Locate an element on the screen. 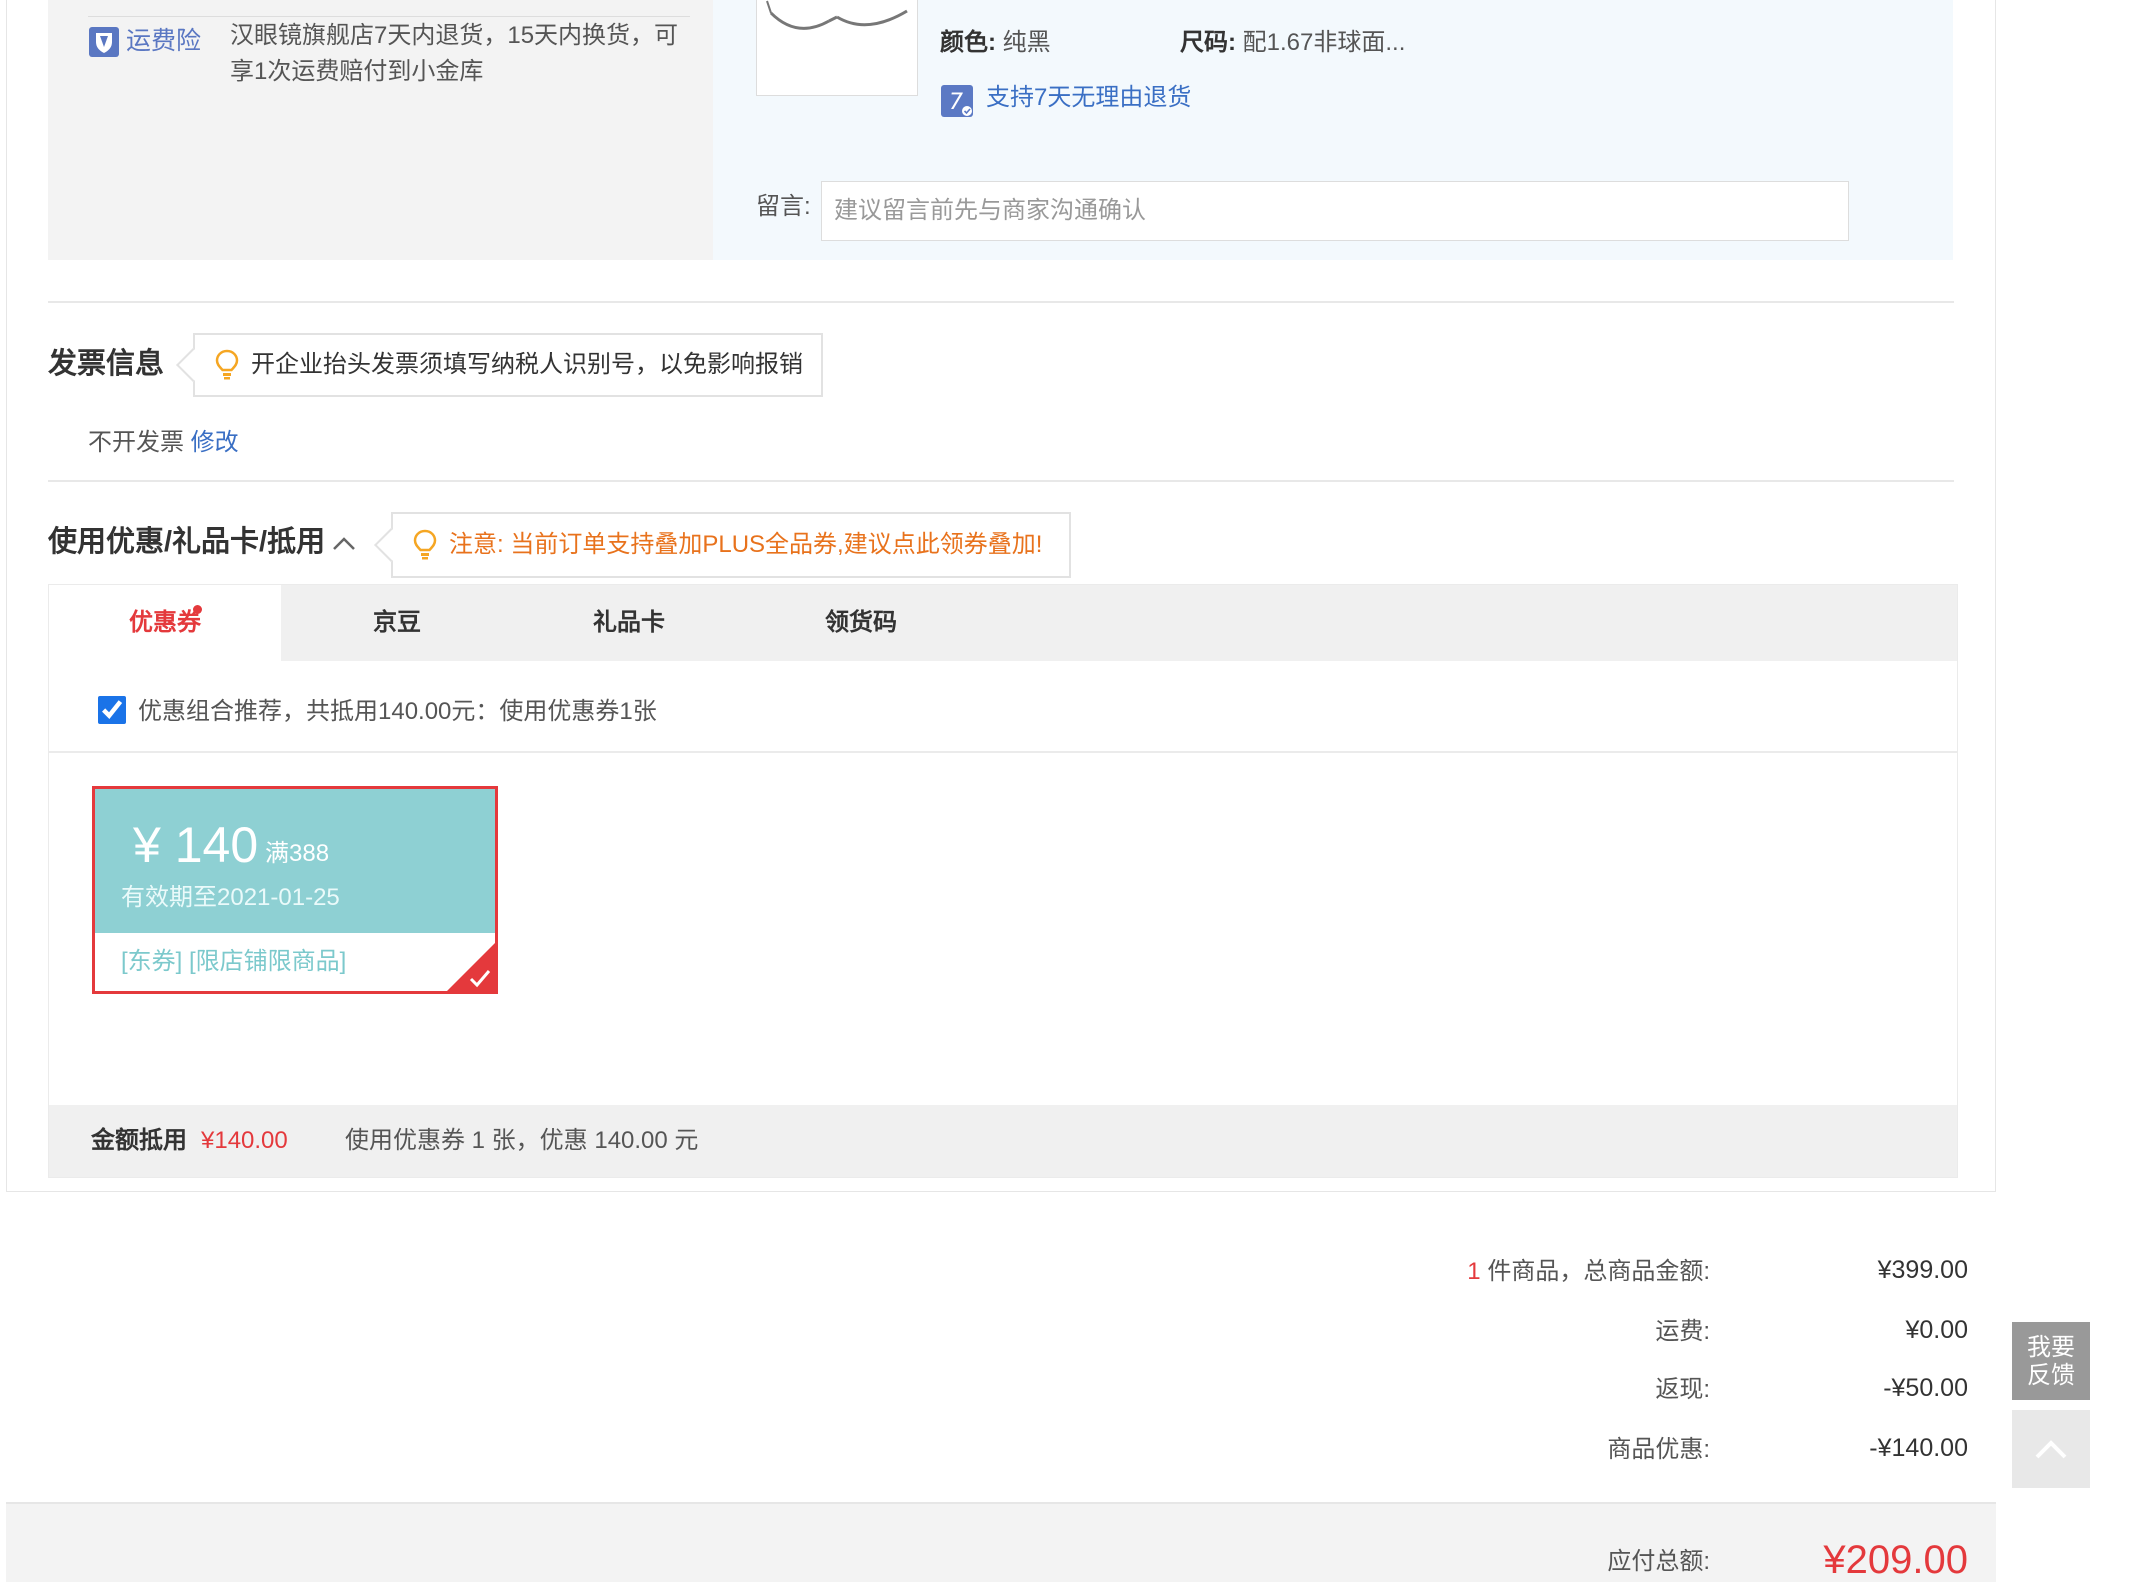 The width and height of the screenshot is (2144, 1592). combo-recommend-text: 优惠组合推荐，共抵用140.00元：使用优惠券1张 is located at coordinates (397, 711).